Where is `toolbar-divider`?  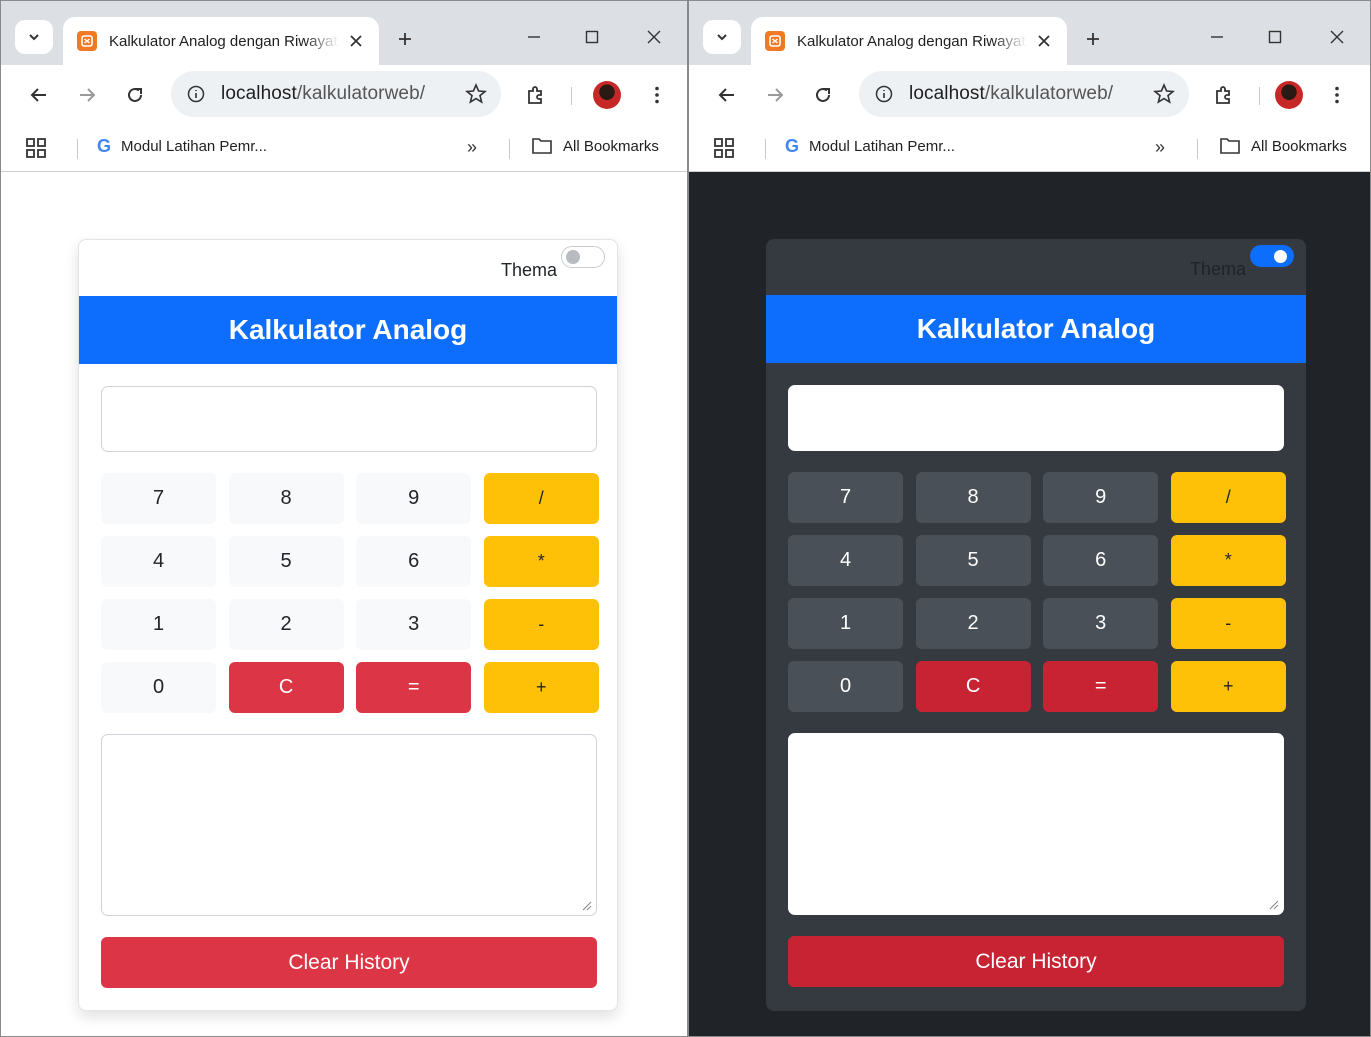
toolbar-divider is located at coordinates (571, 96).